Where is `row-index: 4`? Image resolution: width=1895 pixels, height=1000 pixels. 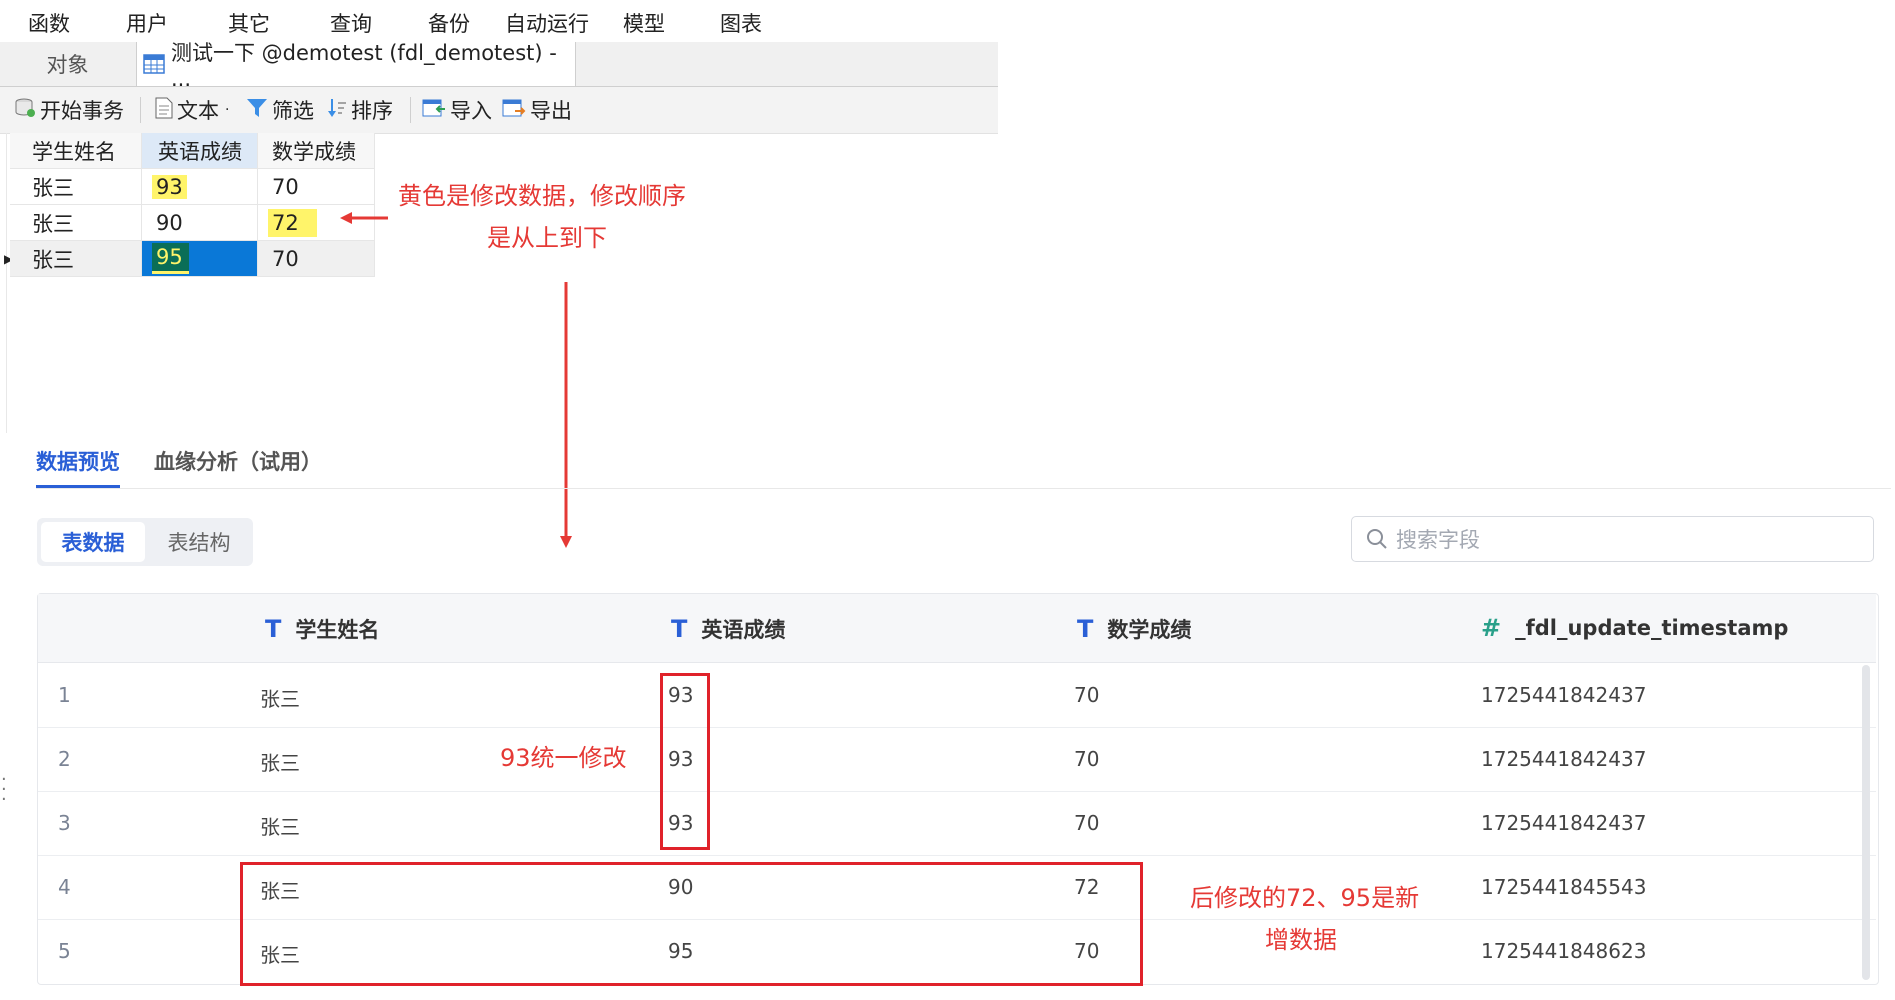
row-index: 4 is located at coordinates (64, 887).